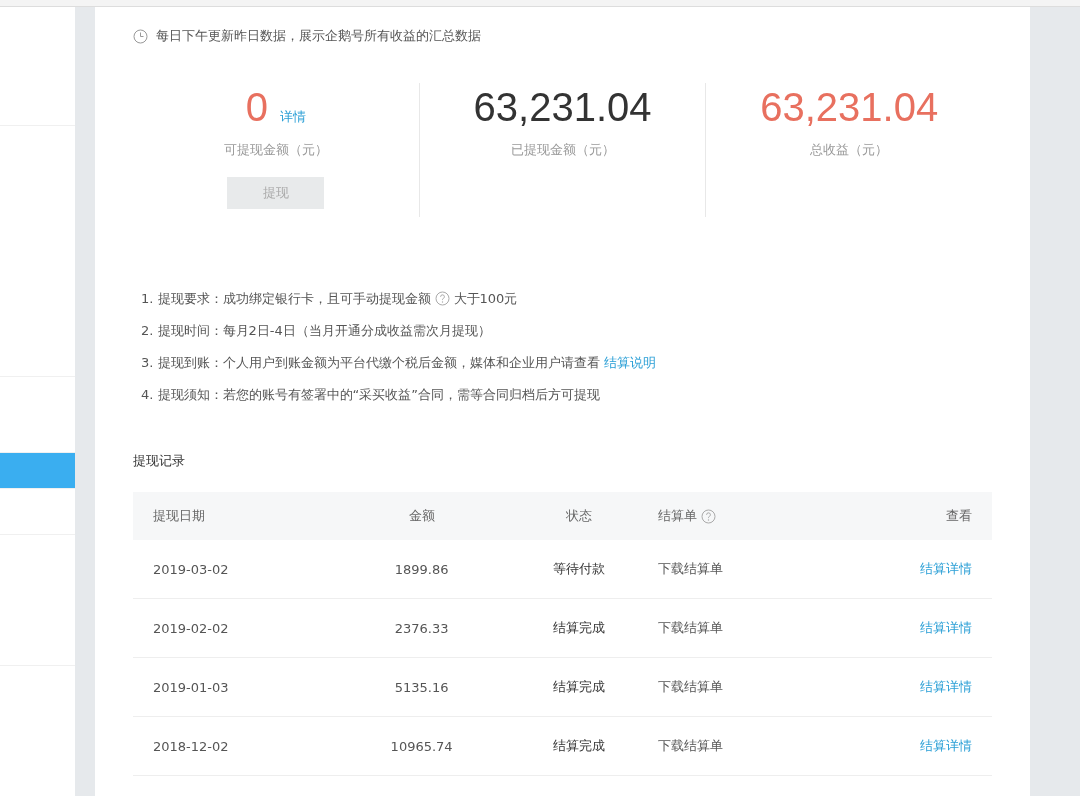 This screenshot has height=796, width=1080. What do you see at coordinates (421, 569) in the screenshot?
I see `amount-cell: 1899.86` at bounding box center [421, 569].